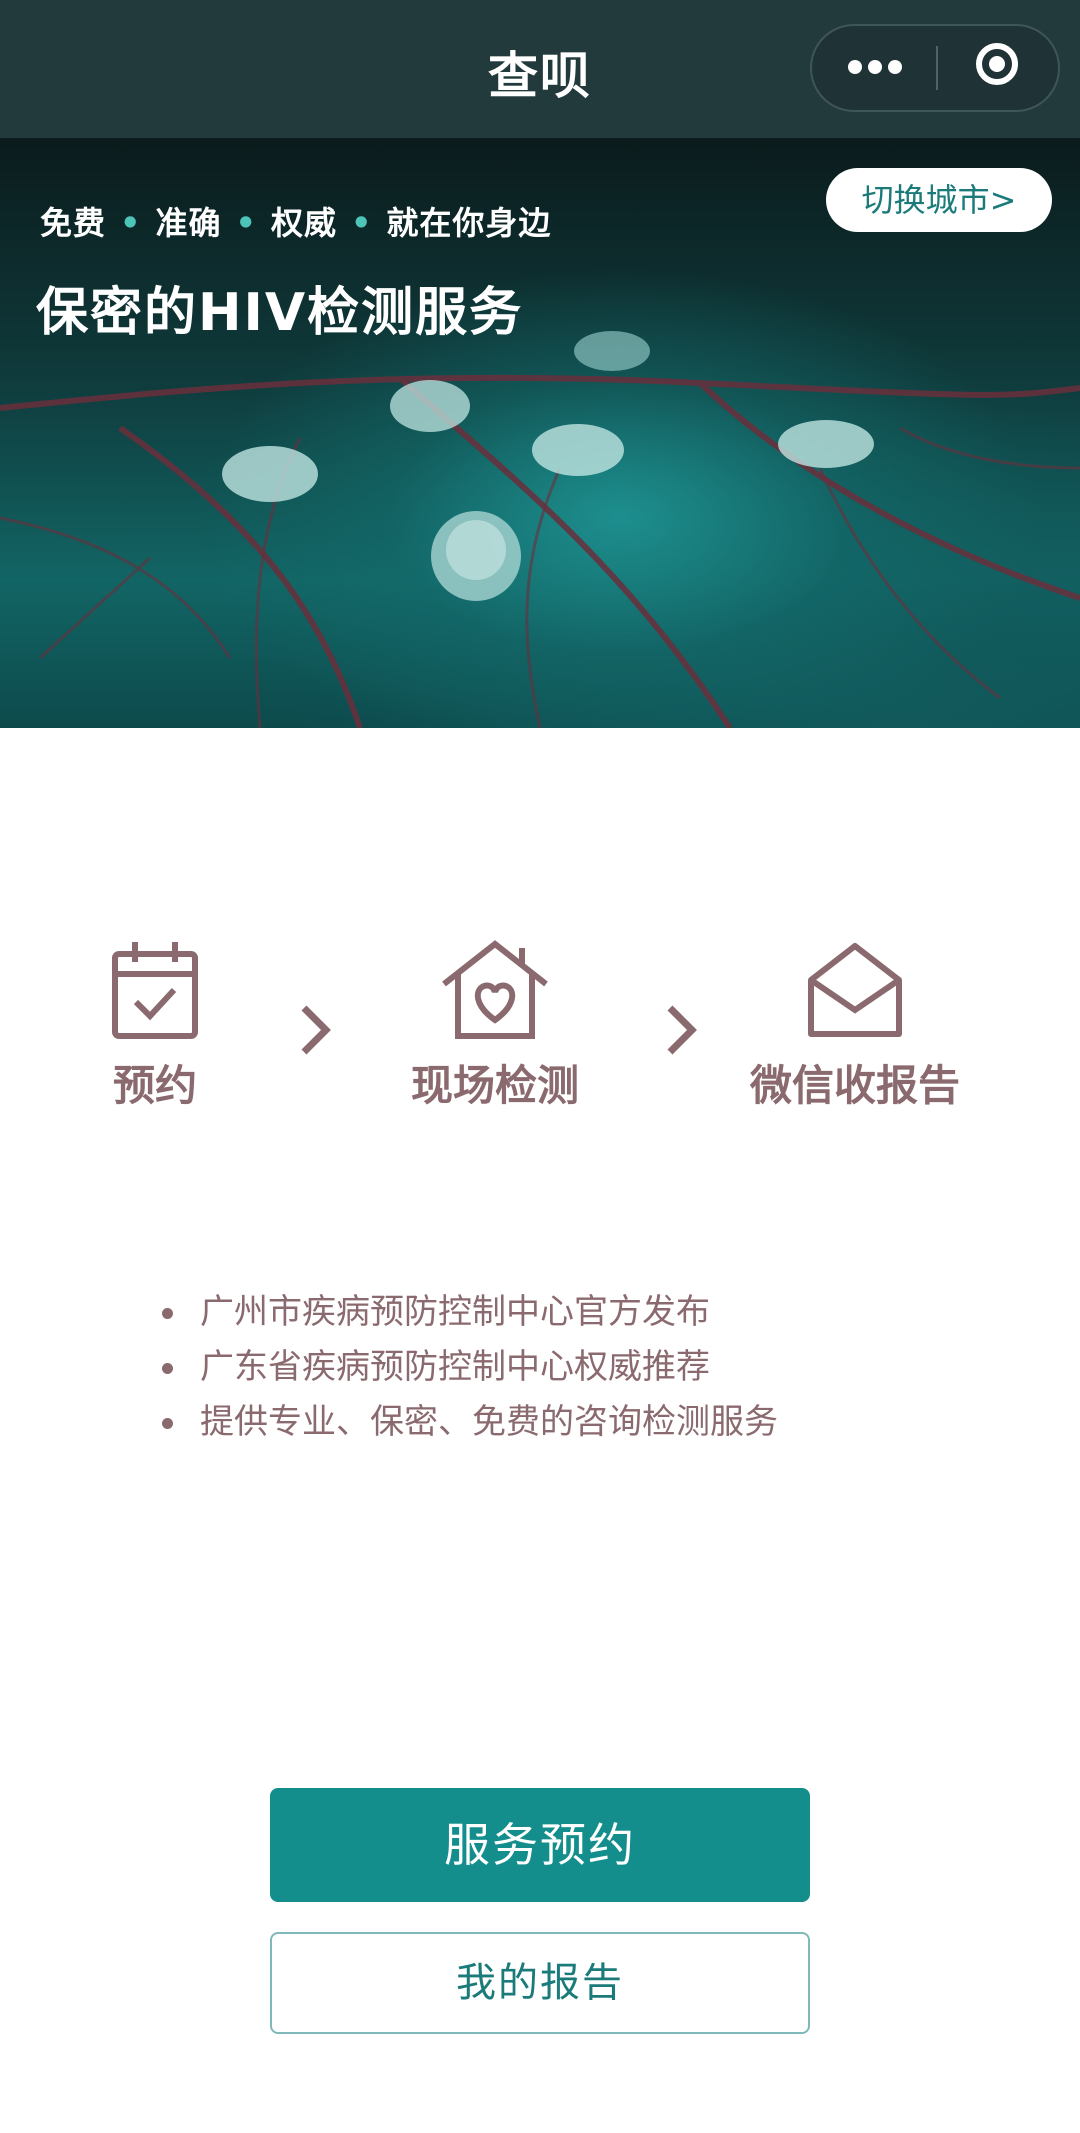 The image size is (1080, 2133). What do you see at coordinates (548, 466) in the screenshot?
I see `water-droplets` at bounding box center [548, 466].